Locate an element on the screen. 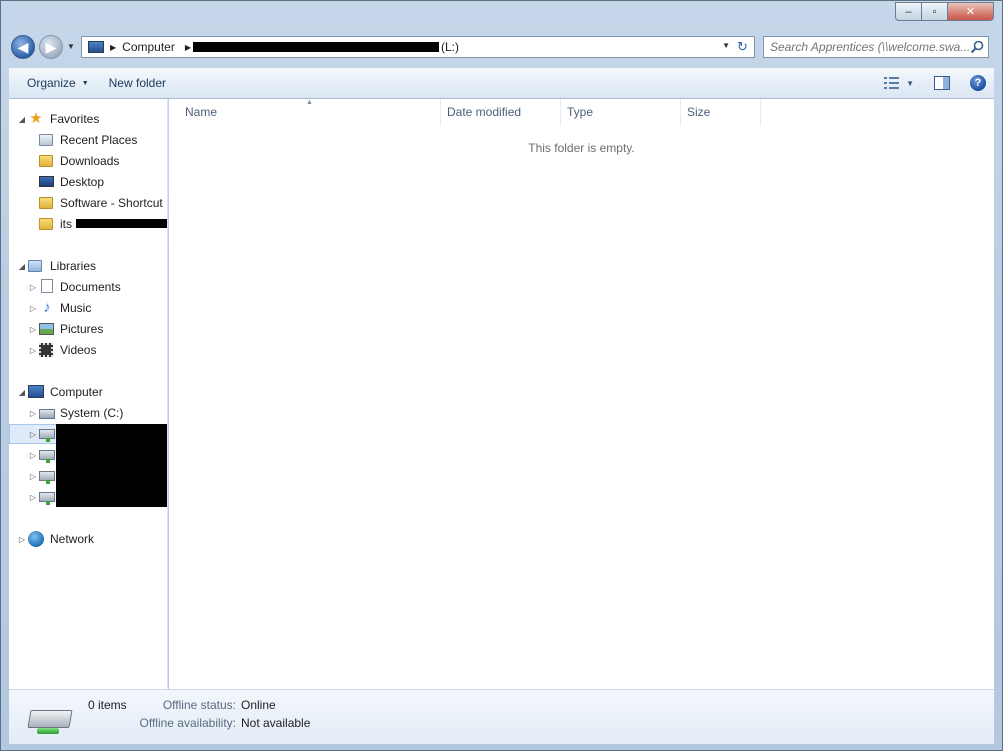 The width and height of the screenshot is (1003, 751). offline-availability-label: Offline availability: is located at coordinates (188, 723).